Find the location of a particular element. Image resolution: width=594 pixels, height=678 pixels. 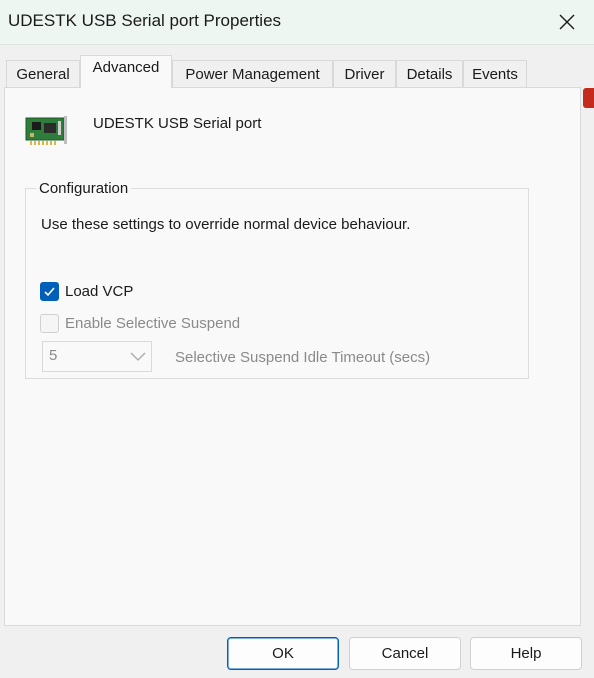

idle-timeout-select: 5 is located at coordinates (97, 356).